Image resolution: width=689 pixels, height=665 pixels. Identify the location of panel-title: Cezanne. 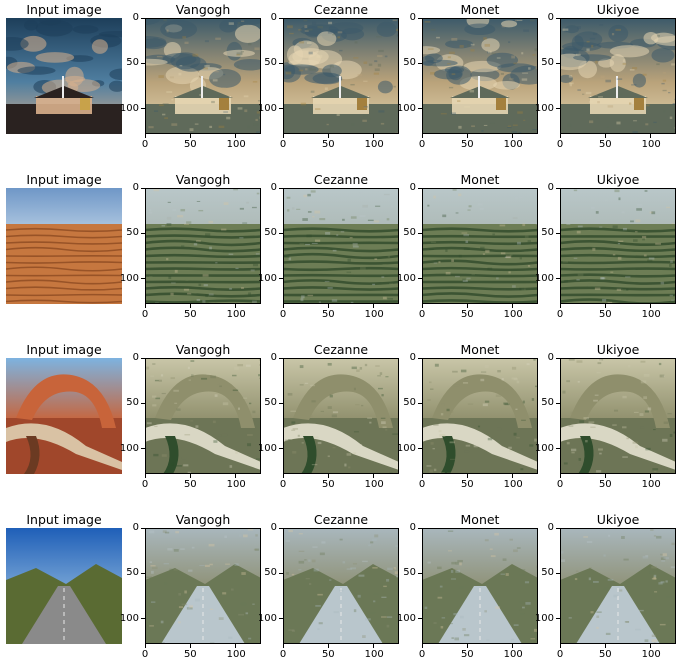
(341, 519).